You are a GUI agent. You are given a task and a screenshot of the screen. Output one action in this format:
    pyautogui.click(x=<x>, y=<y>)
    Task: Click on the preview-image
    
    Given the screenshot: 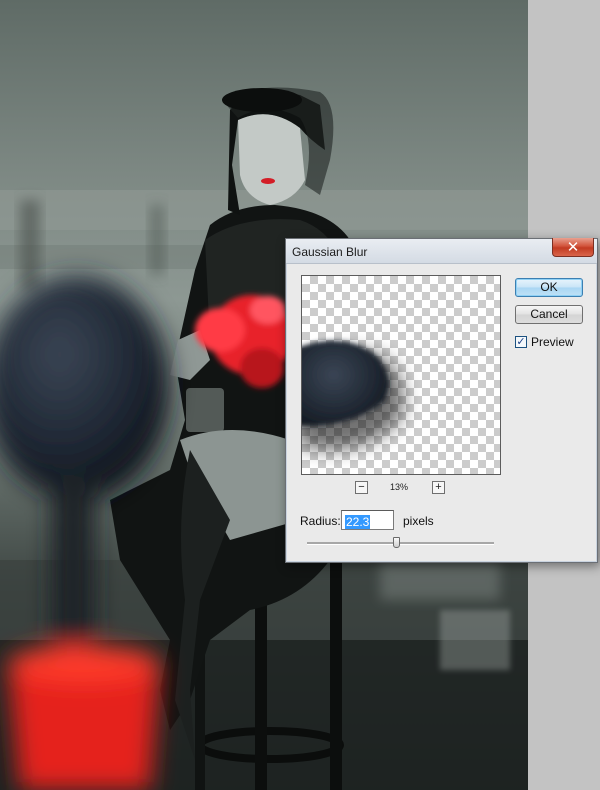 What is the action you would take?
    pyautogui.click(x=353, y=395)
    